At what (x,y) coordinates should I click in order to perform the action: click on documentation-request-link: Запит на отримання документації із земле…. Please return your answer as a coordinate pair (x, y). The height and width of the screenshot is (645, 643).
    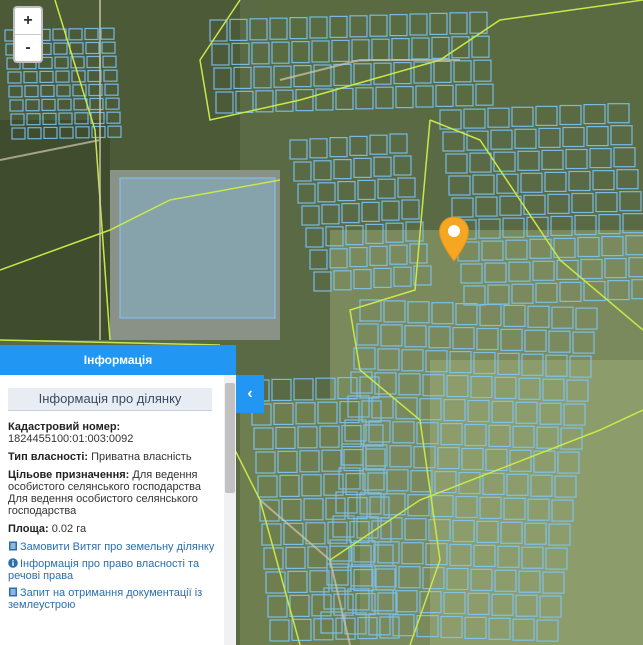
    Looking at the image, I should click on (115, 599).